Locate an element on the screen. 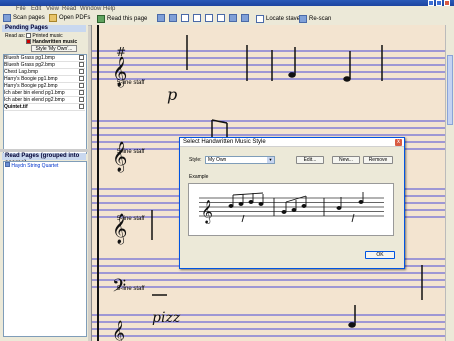 Image resolution: width=454 pixels, height=341 pixels. view-tools is located at coordinates (203, 18).